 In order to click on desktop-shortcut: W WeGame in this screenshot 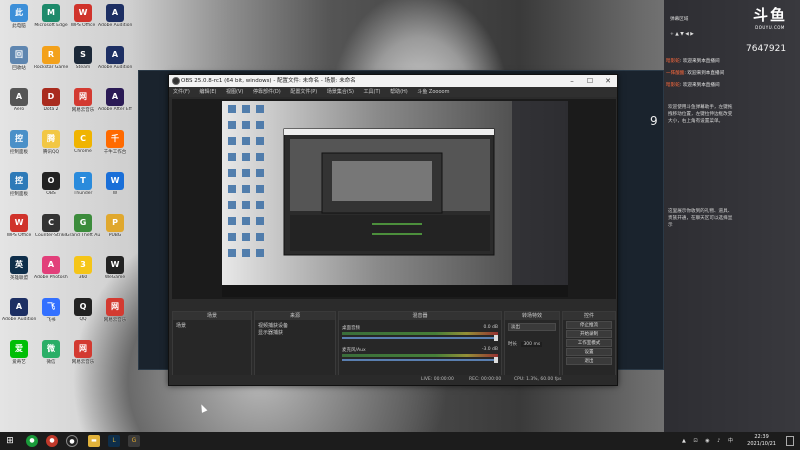, I will do `click(115, 268)`.